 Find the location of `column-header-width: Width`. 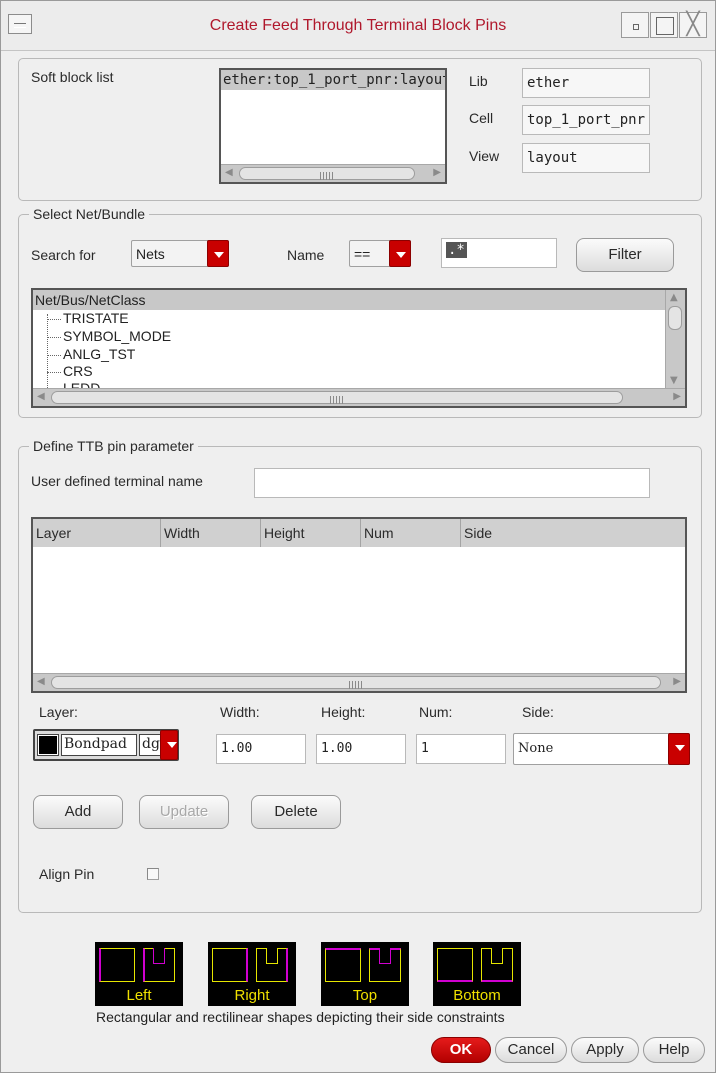

column-header-width: Width is located at coordinates (211, 533).